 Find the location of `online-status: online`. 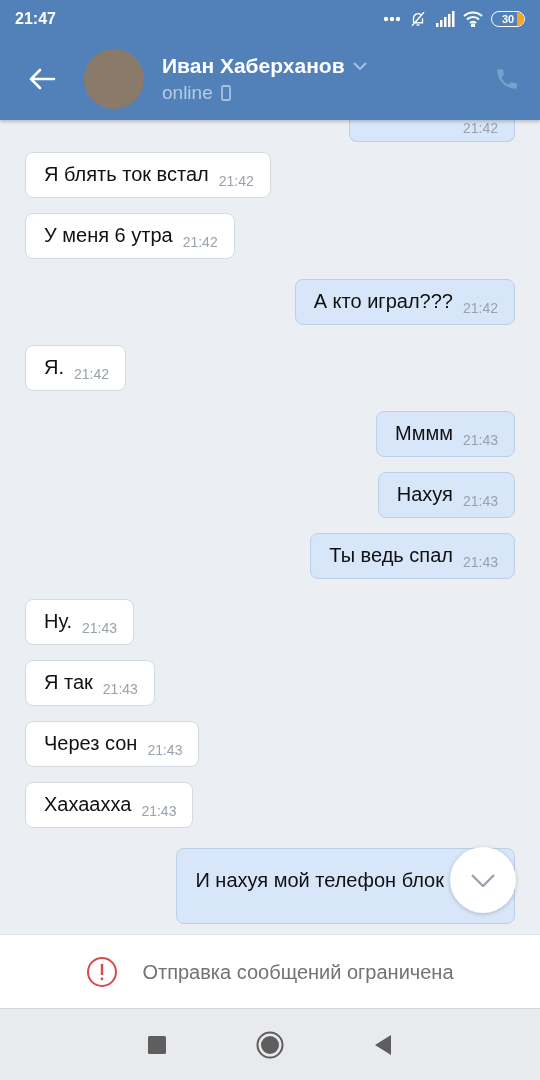

online-status: online is located at coordinates (187, 93).